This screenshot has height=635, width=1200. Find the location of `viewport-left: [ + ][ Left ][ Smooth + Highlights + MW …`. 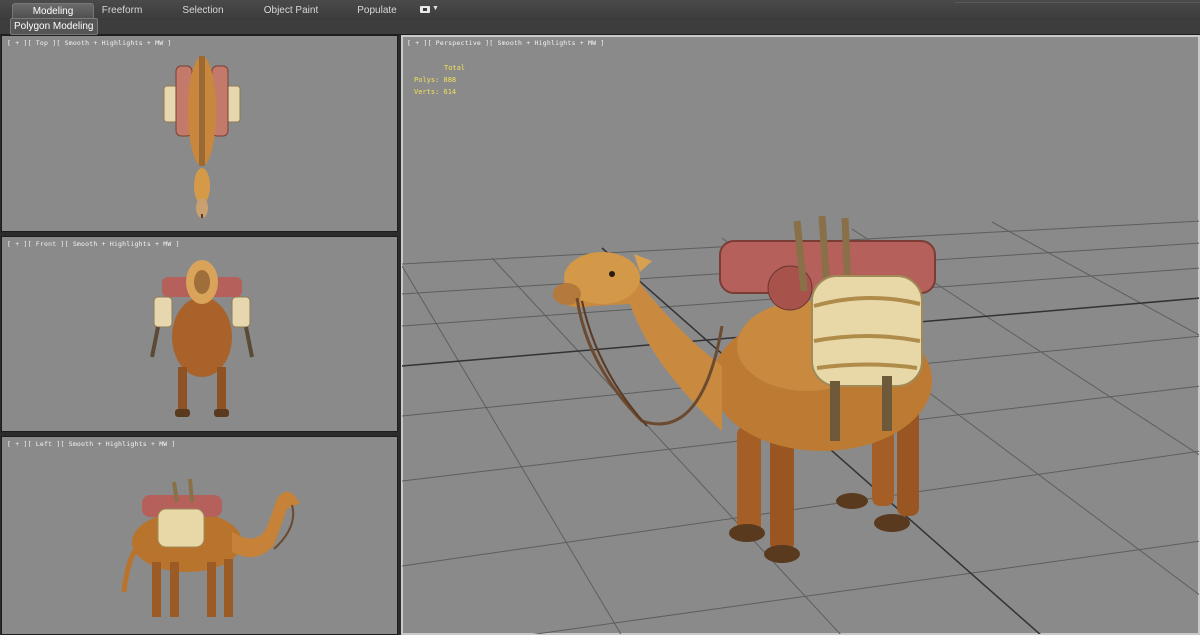

viewport-left: [ + ][ Left ][ Smooth + Highlights + MW … is located at coordinates (199, 535).